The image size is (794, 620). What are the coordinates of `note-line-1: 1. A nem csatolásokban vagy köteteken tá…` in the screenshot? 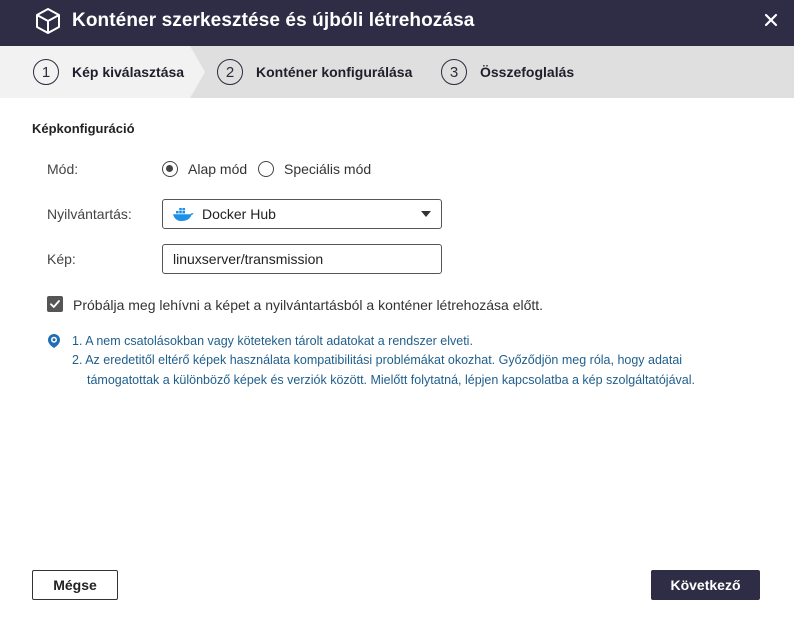 It's located at (272, 341).